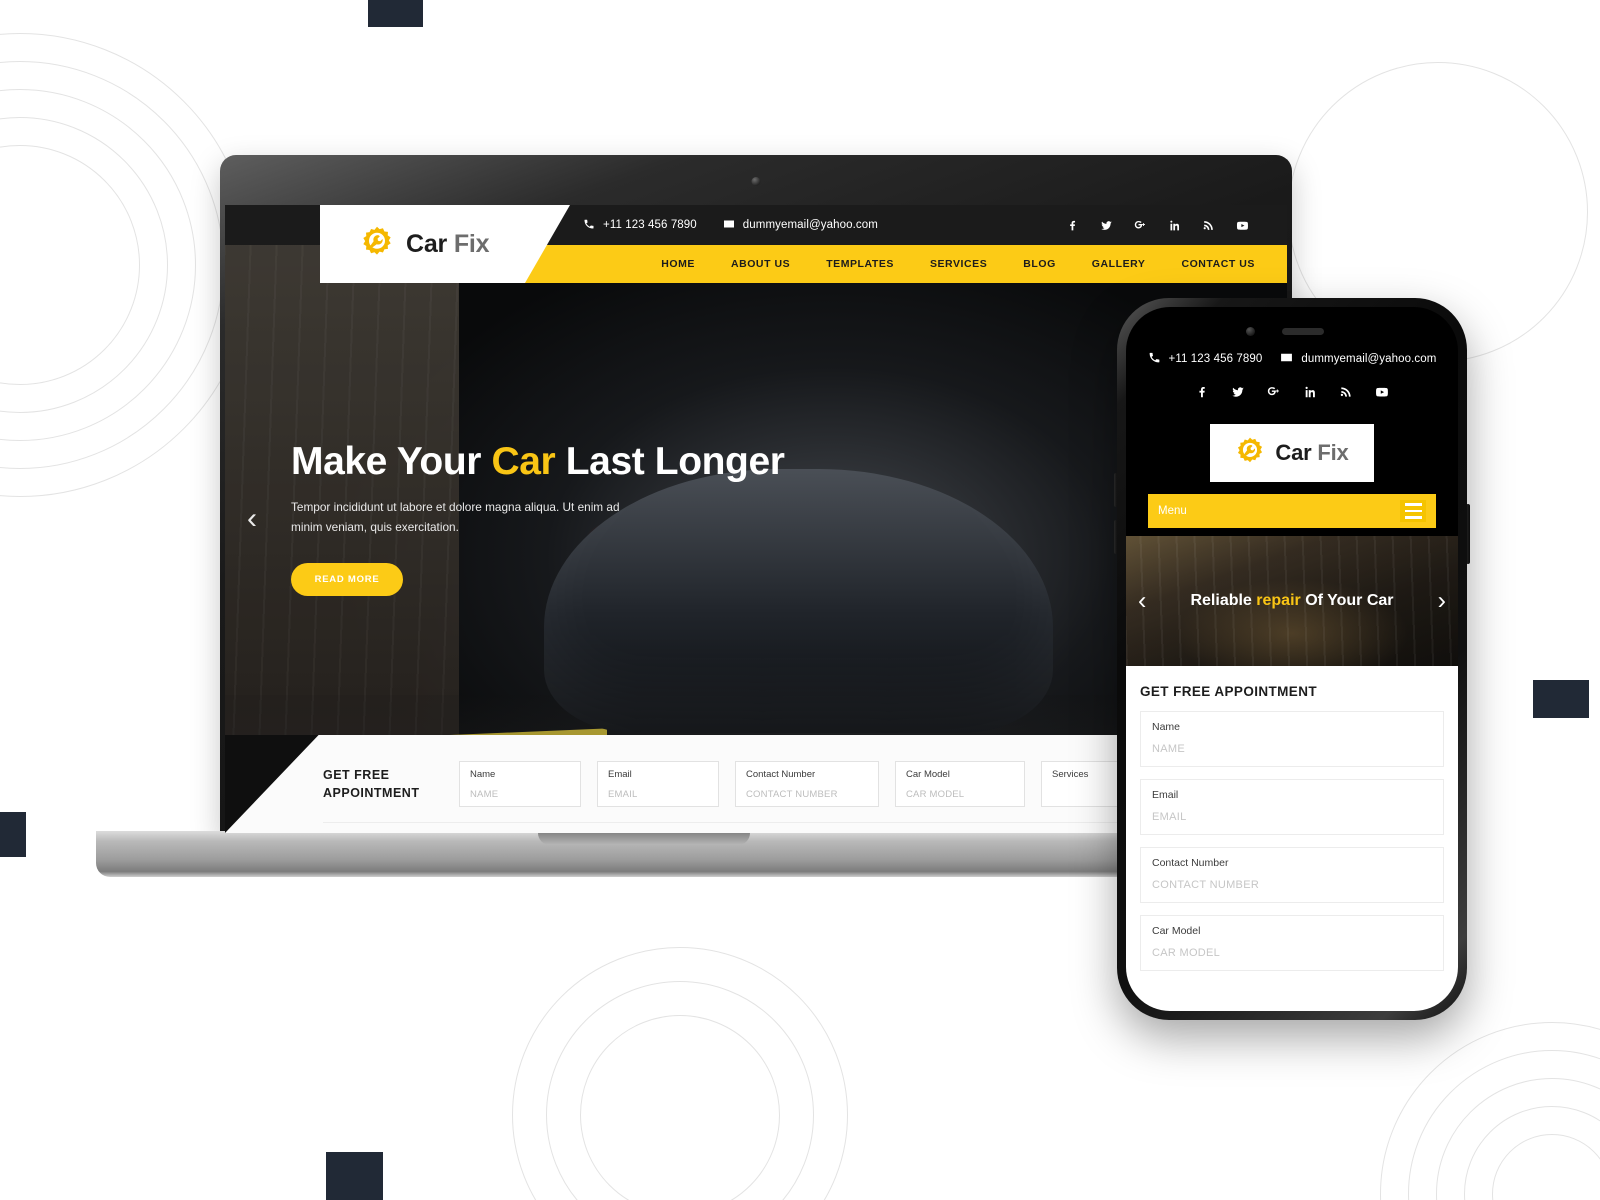  What do you see at coordinates (1157, 225) in the screenshot?
I see `social-links` at bounding box center [1157, 225].